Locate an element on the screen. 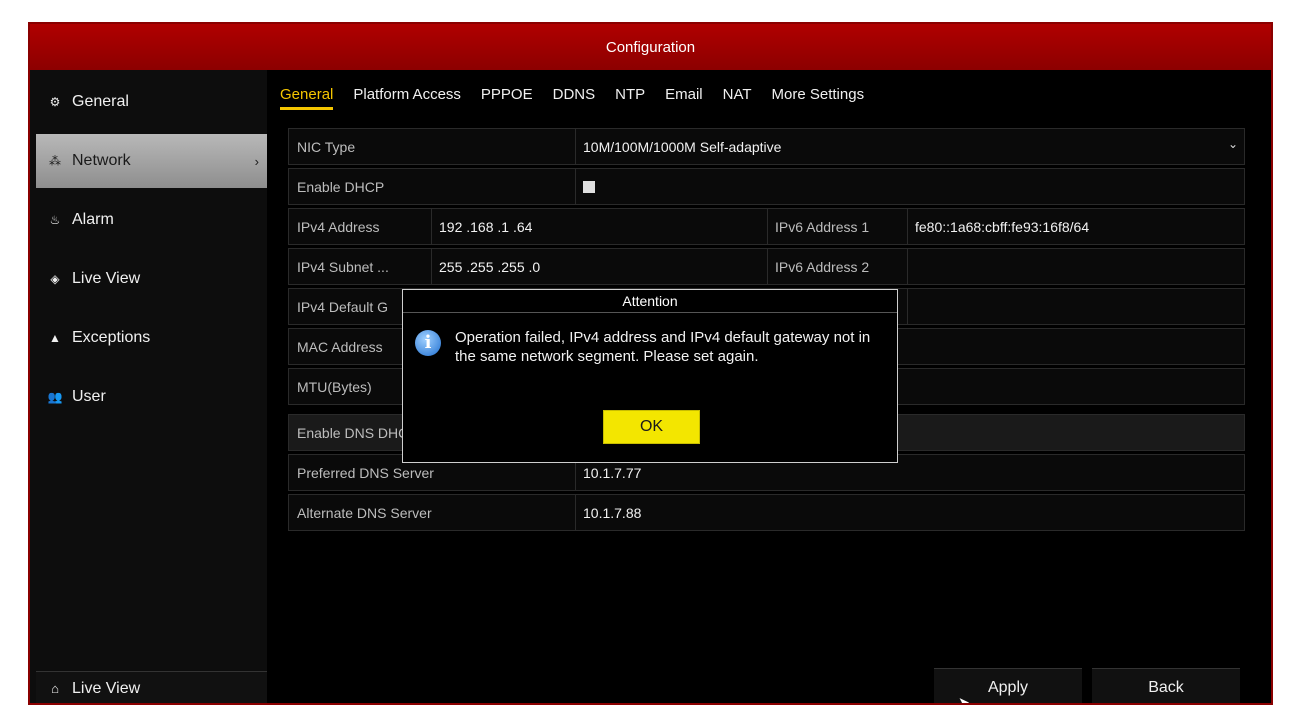 The width and height of the screenshot is (1297, 724). enable-dhcp-label: Enable DHCP is located at coordinates (341, 186).